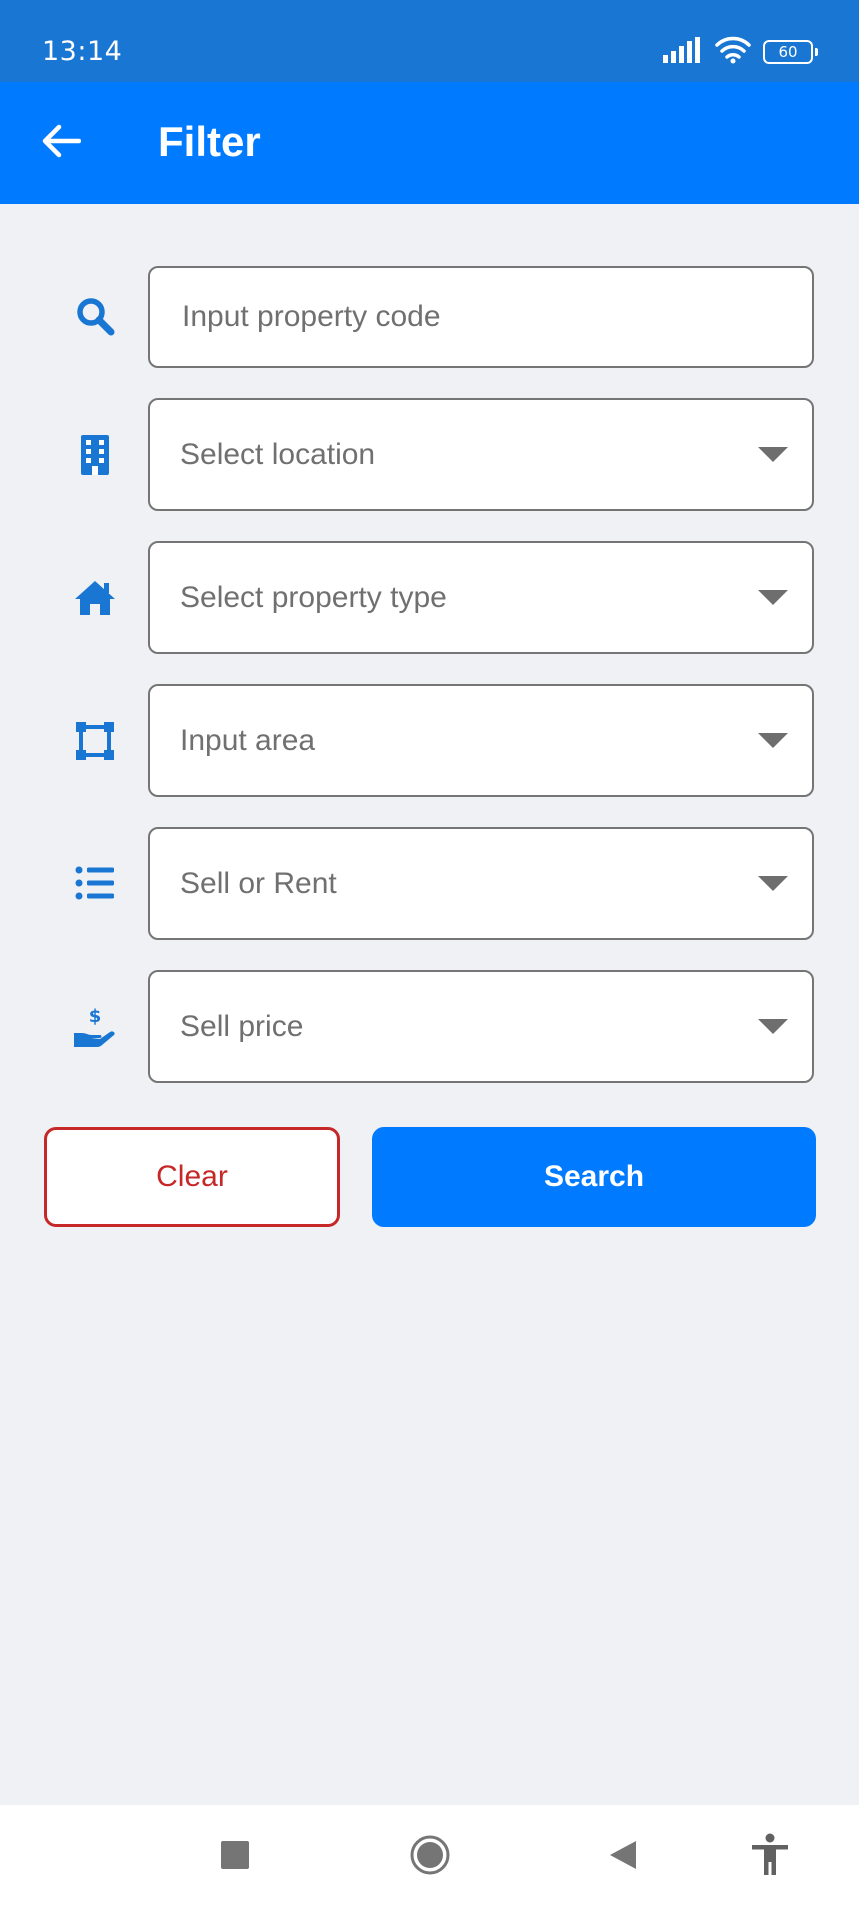 Image resolution: width=859 pixels, height=1908 pixels. What do you see at coordinates (192, 1177) in the screenshot?
I see `clear-button: Clear` at bounding box center [192, 1177].